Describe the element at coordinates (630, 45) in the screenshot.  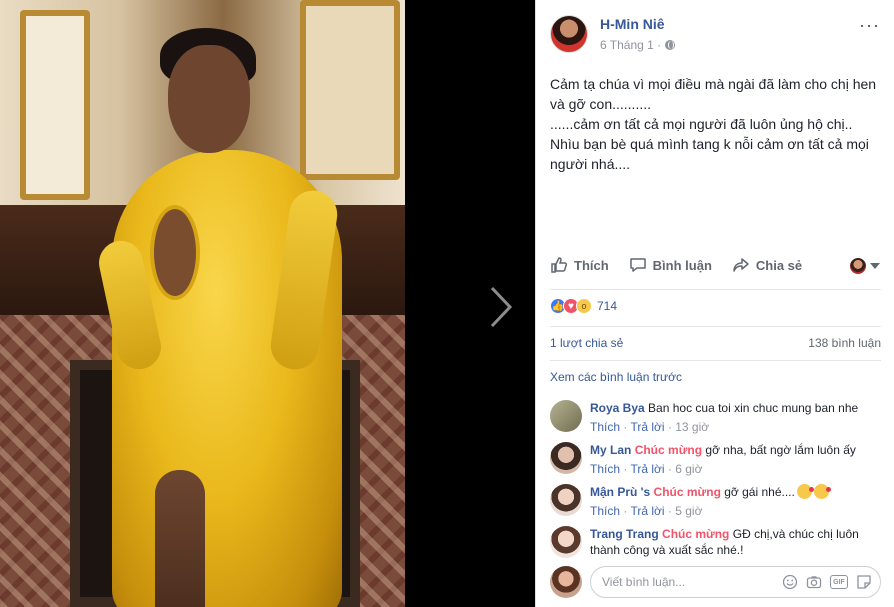
I see `post-date: 6 Tháng 1 ·` at that location.